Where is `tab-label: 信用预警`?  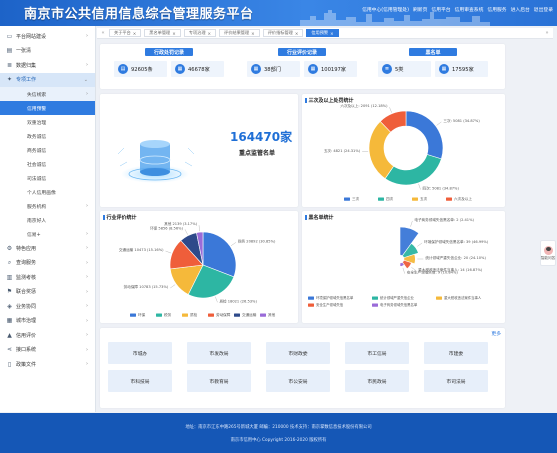
tab-label: 信用预警 is located at coordinates (320, 32).